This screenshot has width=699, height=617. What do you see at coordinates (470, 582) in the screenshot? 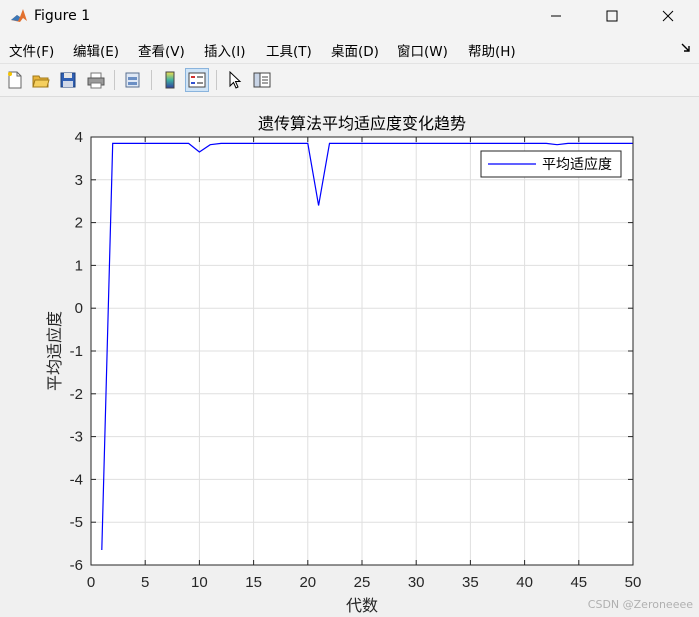
I see `x-tick-label: 35` at bounding box center [470, 582].